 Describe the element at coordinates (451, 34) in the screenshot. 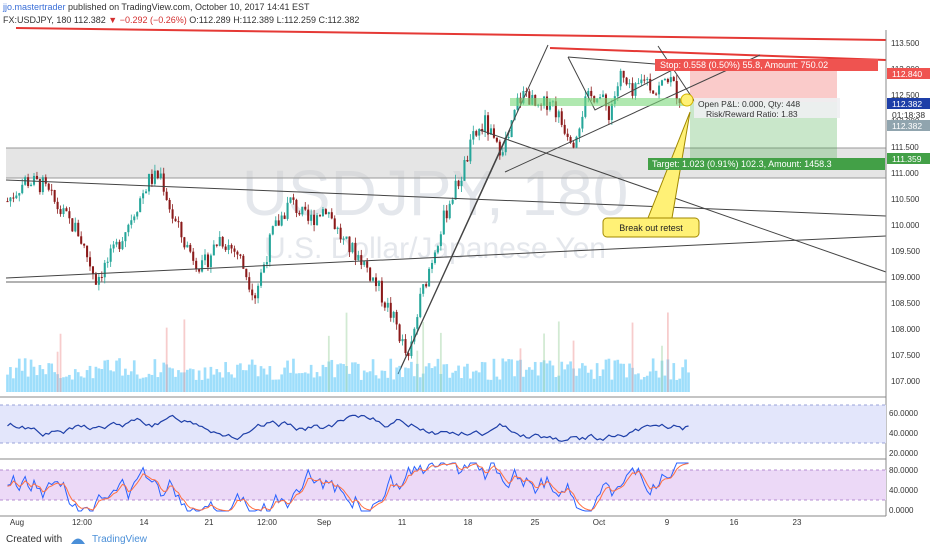

I see `red-trendline` at that location.